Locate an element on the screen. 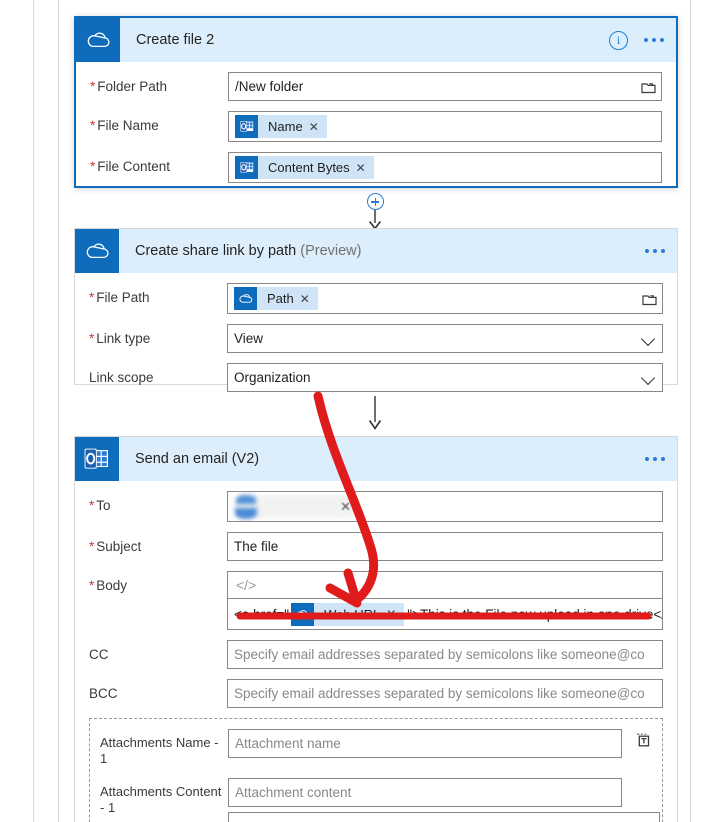 Image resolution: width=702 pixels, height=822 pixels. file-name-input: Name ✕ is located at coordinates (445, 126).